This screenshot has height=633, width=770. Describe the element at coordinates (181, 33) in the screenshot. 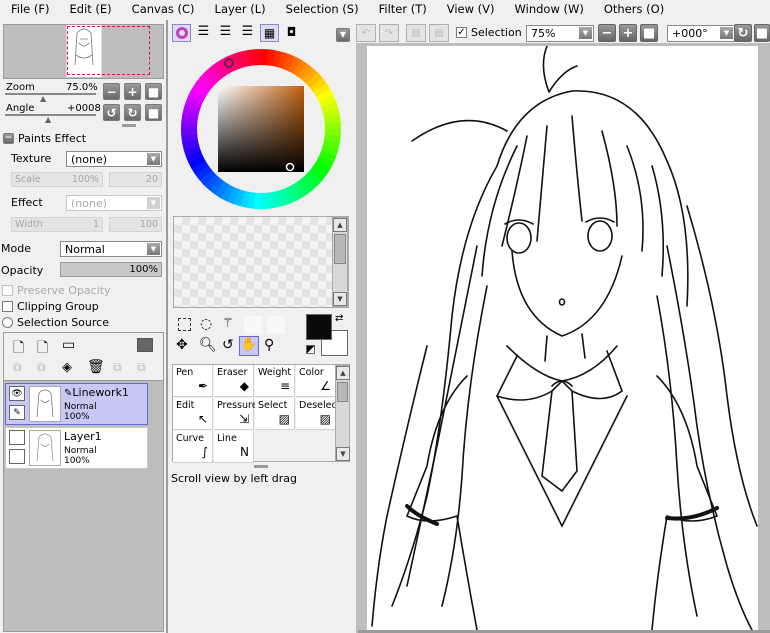

I see `color-wheel-tab` at that location.